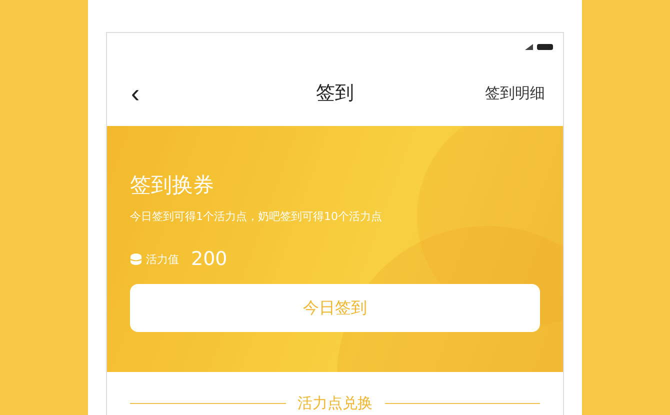  What do you see at coordinates (529, 47) in the screenshot?
I see `signal-icon` at bounding box center [529, 47].